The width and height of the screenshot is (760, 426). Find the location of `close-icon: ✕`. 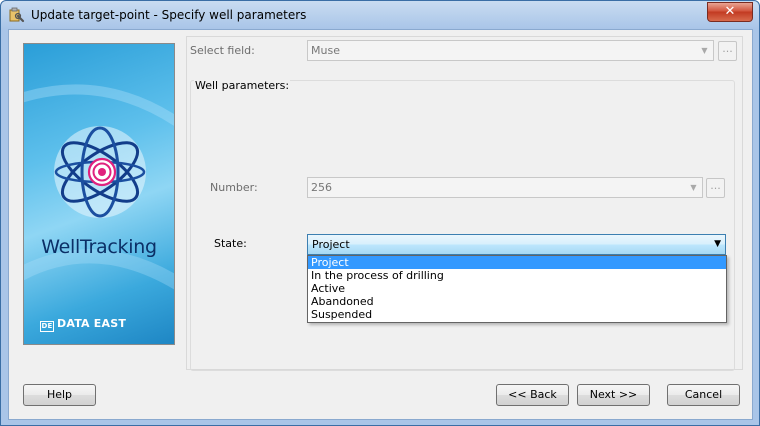

close-icon: ✕ is located at coordinates (730, 11).